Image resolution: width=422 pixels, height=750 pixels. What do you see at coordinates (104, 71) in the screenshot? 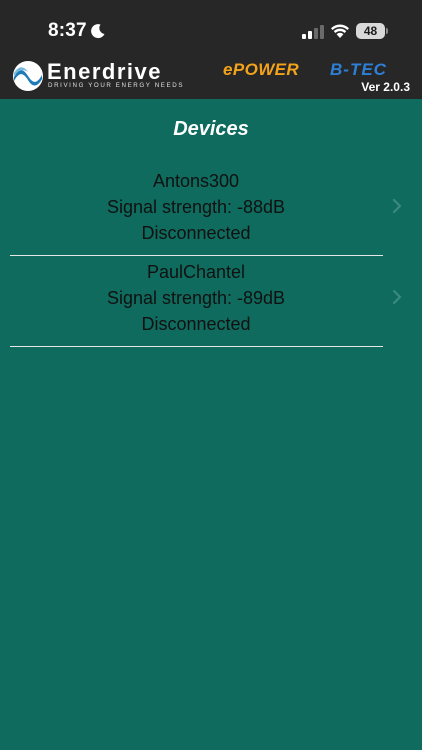
I see `brand-name: Enerdrive` at bounding box center [104, 71].